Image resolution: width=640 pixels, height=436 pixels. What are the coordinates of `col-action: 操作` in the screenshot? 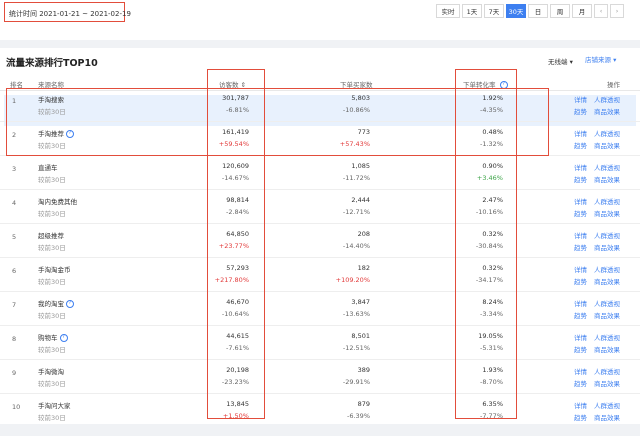 It's located at (613, 85).